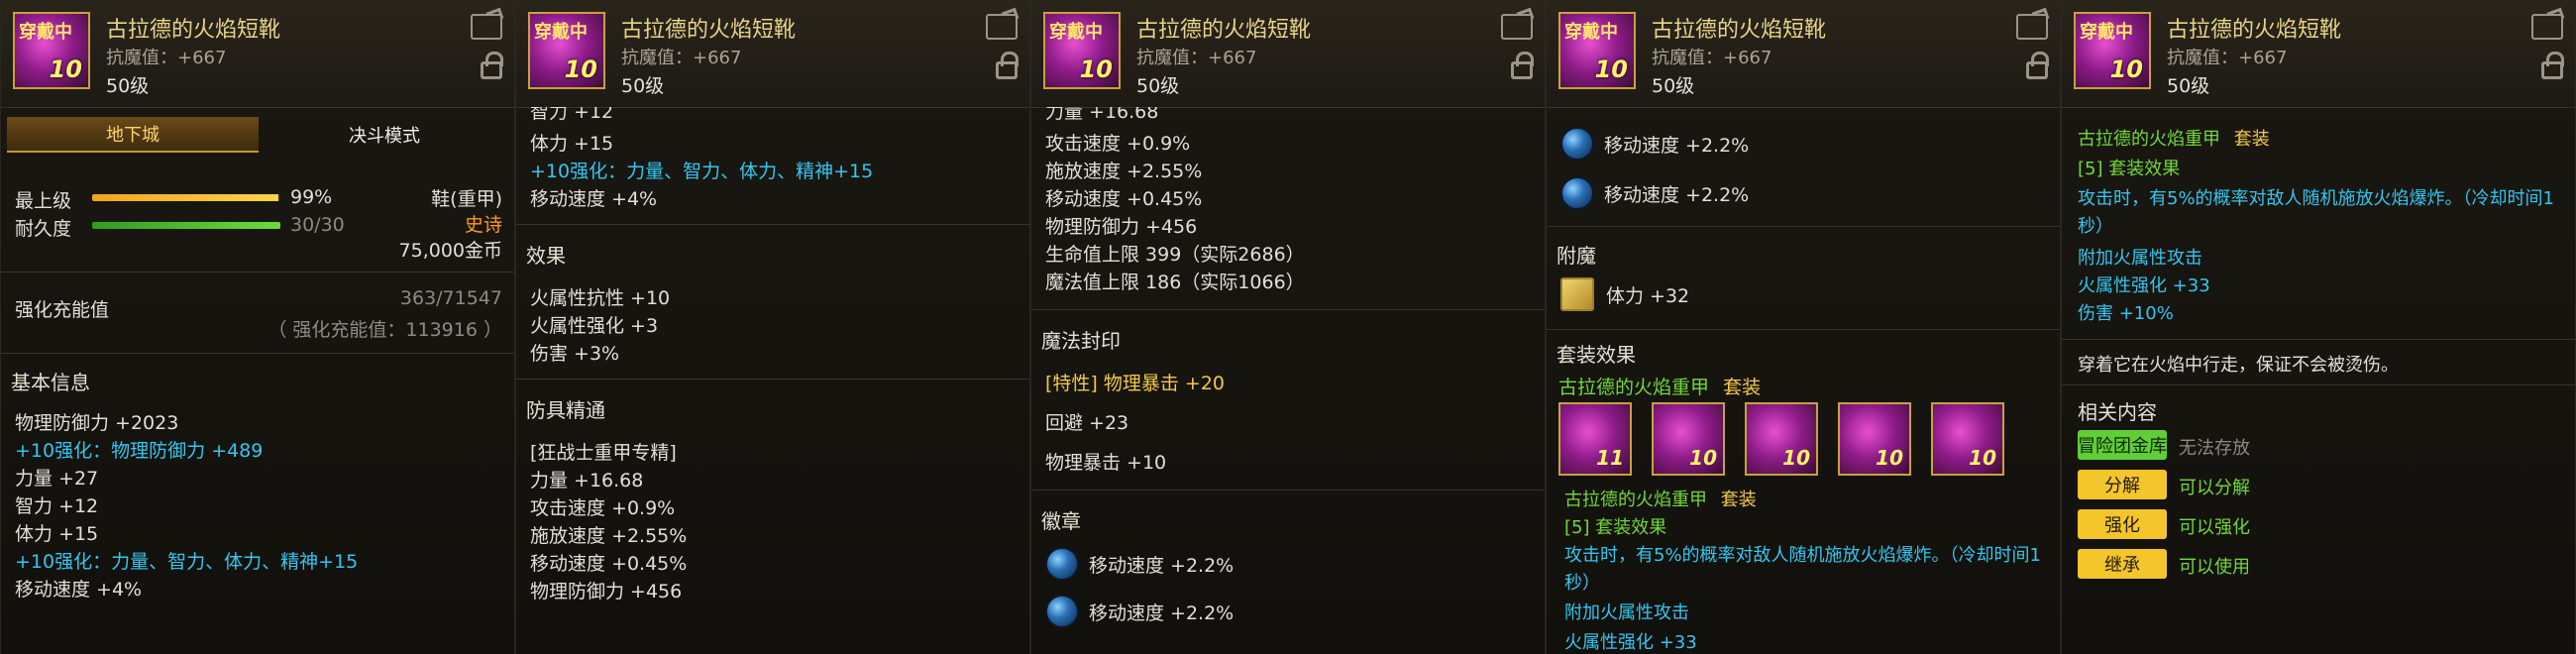 This screenshot has height=654, width=2576. What do you see at coordinates (186, 225) in the screenshot?
I see `durability-bar-fill` at bounding box center [186, 225].